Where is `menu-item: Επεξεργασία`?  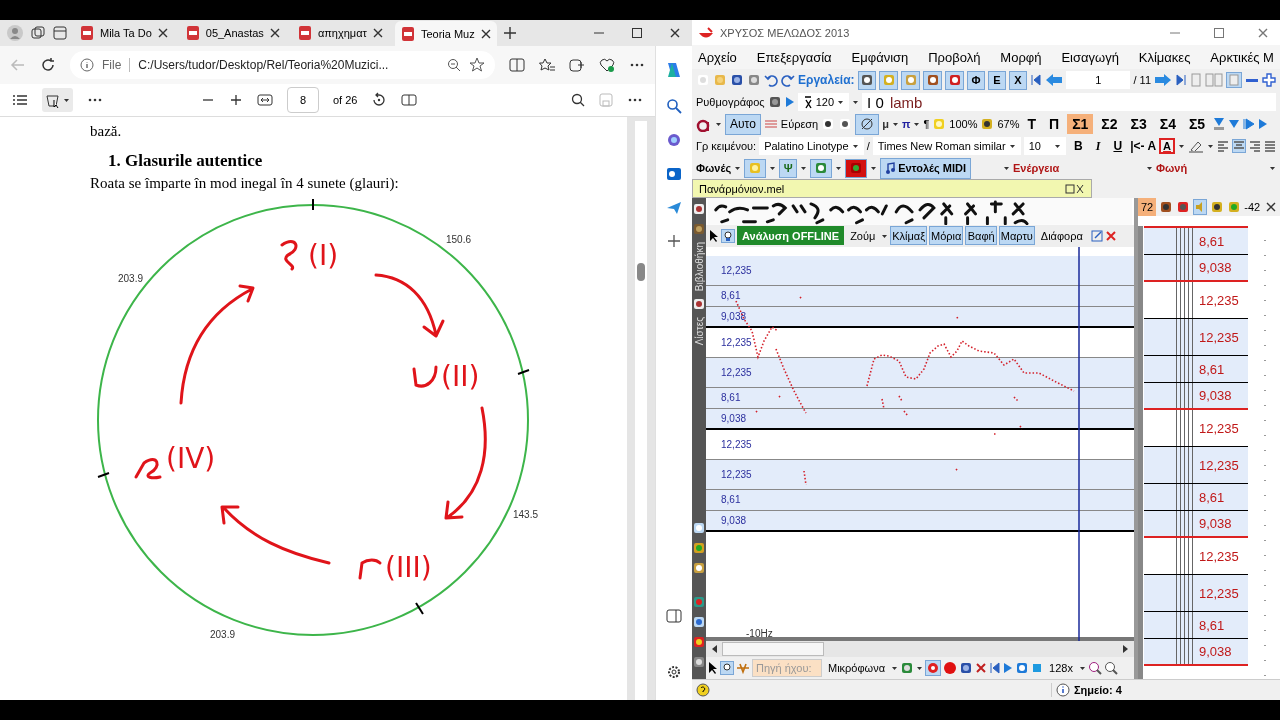
menu-item: Επεξεργασία is located at coordinates (794, 57).